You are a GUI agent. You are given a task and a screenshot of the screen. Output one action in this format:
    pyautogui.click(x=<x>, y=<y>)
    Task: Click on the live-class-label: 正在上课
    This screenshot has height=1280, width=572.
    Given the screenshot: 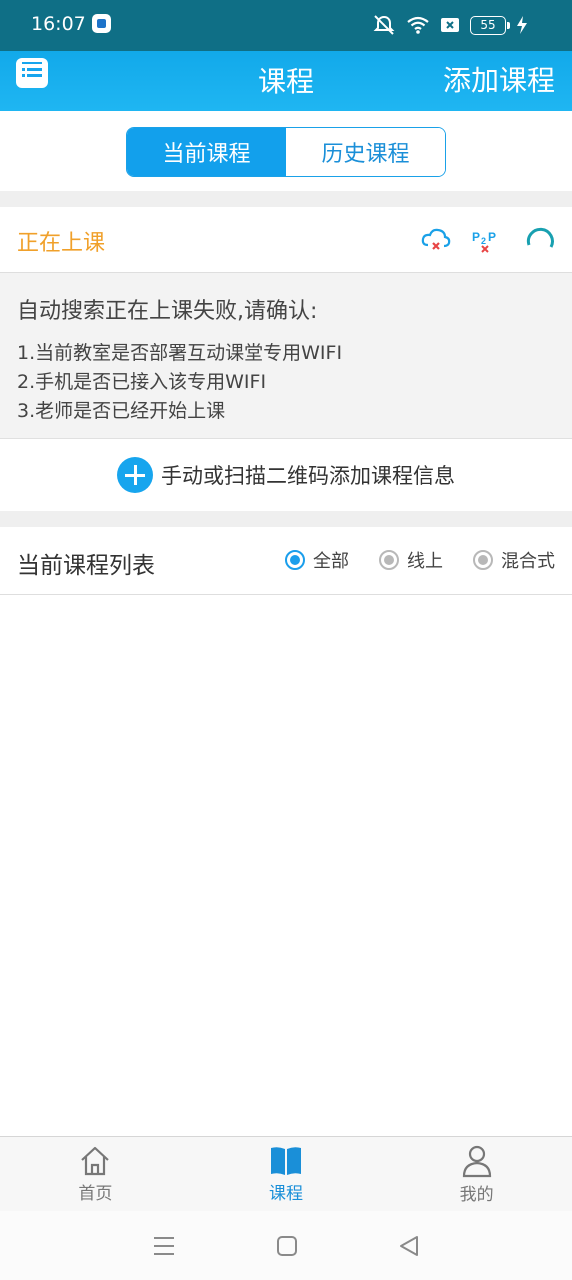 What is the action you would take?
    pyautogui.click(x=61, y=243)
    